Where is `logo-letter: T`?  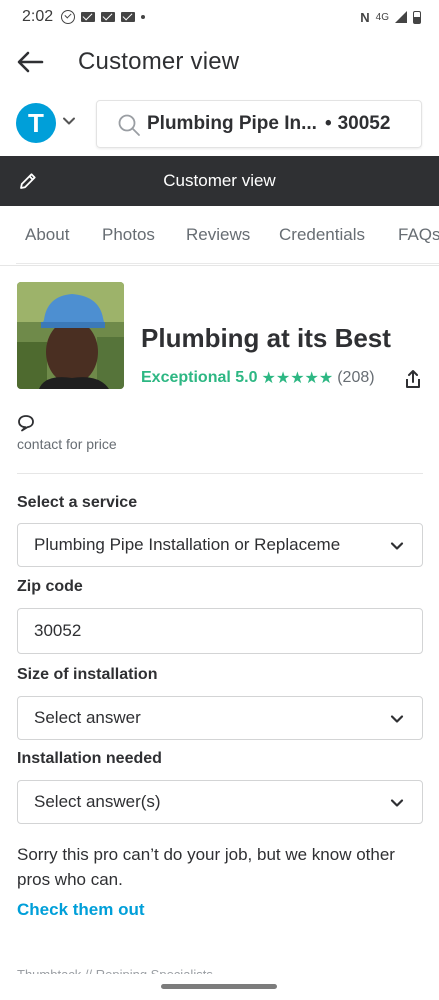 logo-letter: T is located at coordinates (36, 122).